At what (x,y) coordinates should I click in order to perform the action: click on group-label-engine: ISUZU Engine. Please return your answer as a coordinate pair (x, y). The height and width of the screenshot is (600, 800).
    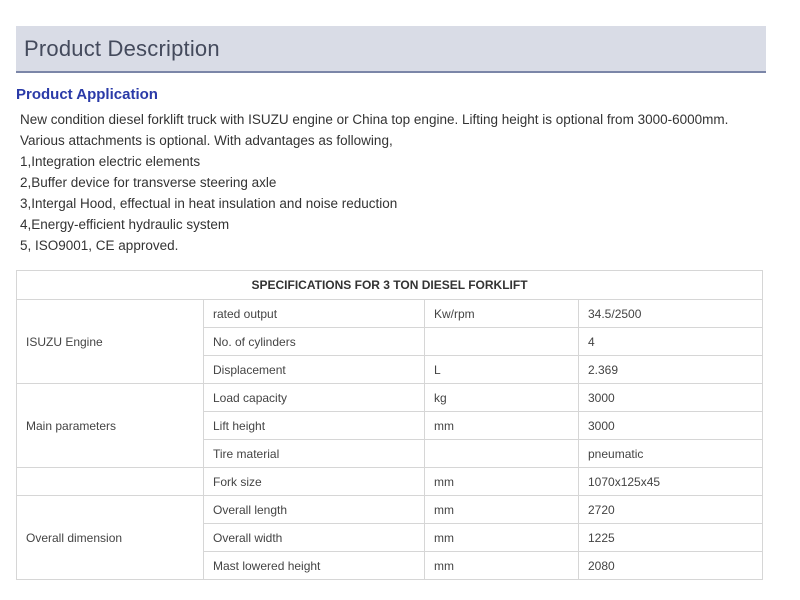
    Looking at the image, I should click on (110, 341).